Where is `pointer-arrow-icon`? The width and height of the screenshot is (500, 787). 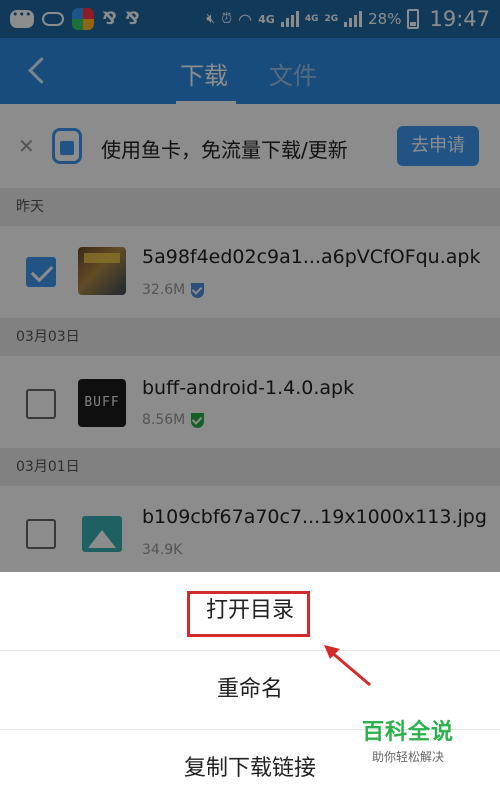
pointer-arrow-icon is located at coordinates (347, 666).